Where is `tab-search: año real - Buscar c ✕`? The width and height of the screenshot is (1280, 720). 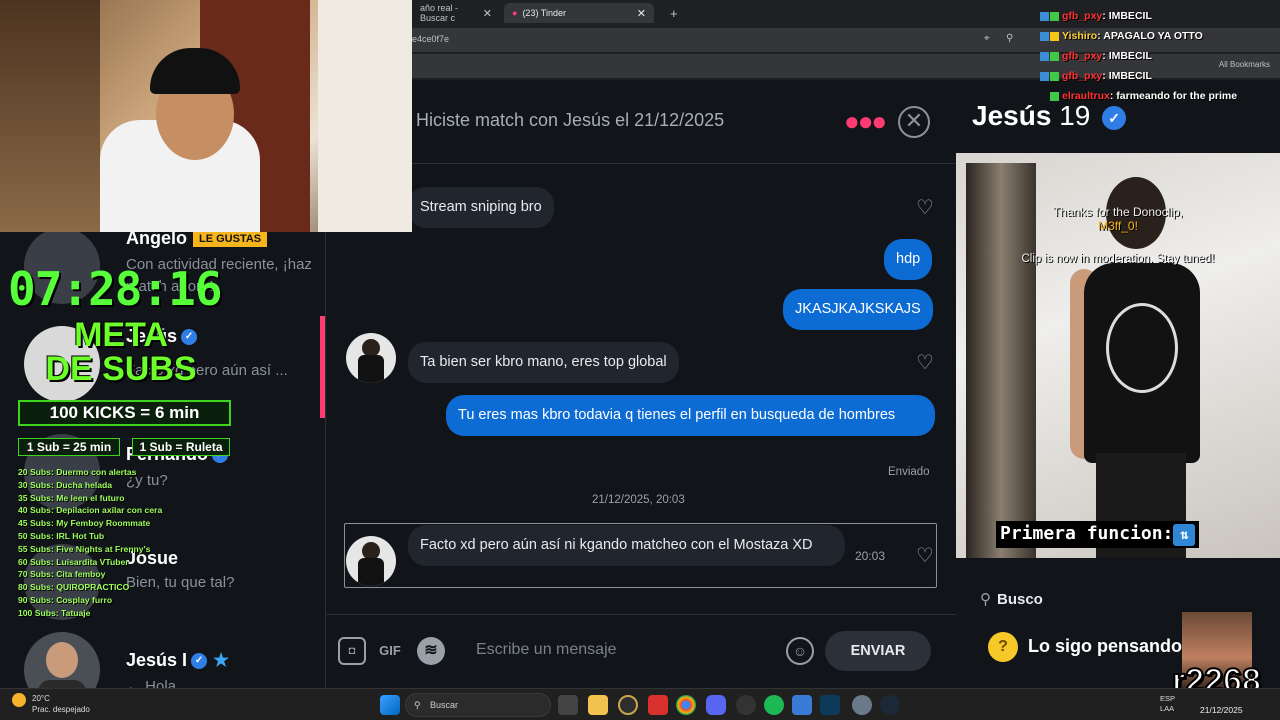
tab-search: año real - Buscar c ✕ is located at coordinates (456, 13).